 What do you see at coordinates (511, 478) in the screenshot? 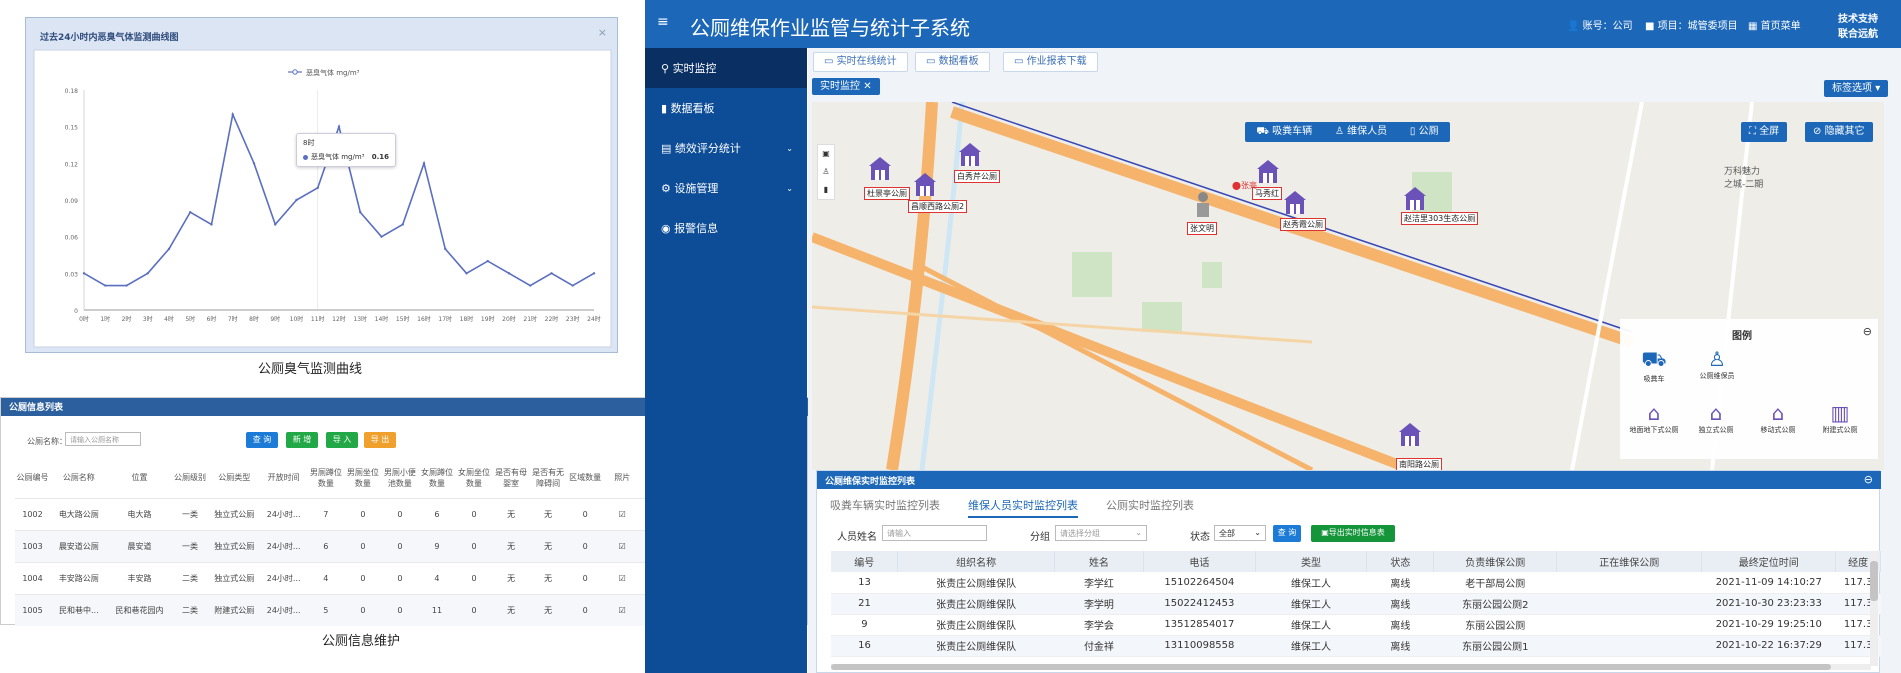
I see `column-header: 是否有母婴室` at bounding box center [511, 478].